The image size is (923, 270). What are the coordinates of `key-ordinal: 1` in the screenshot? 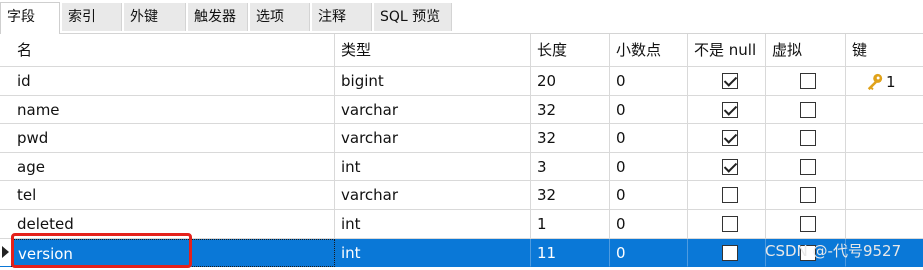 It's located at (891, 81).